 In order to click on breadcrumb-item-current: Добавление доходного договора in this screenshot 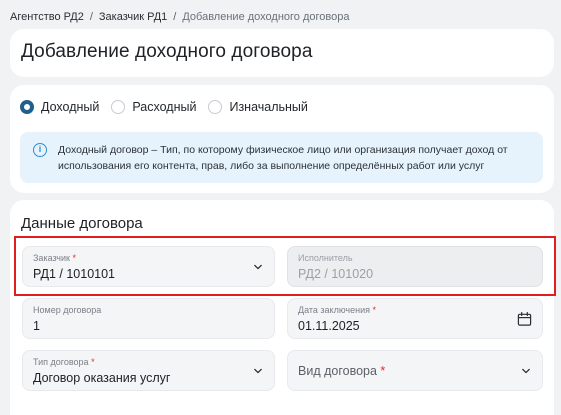, I will do `click(266, 17)`.